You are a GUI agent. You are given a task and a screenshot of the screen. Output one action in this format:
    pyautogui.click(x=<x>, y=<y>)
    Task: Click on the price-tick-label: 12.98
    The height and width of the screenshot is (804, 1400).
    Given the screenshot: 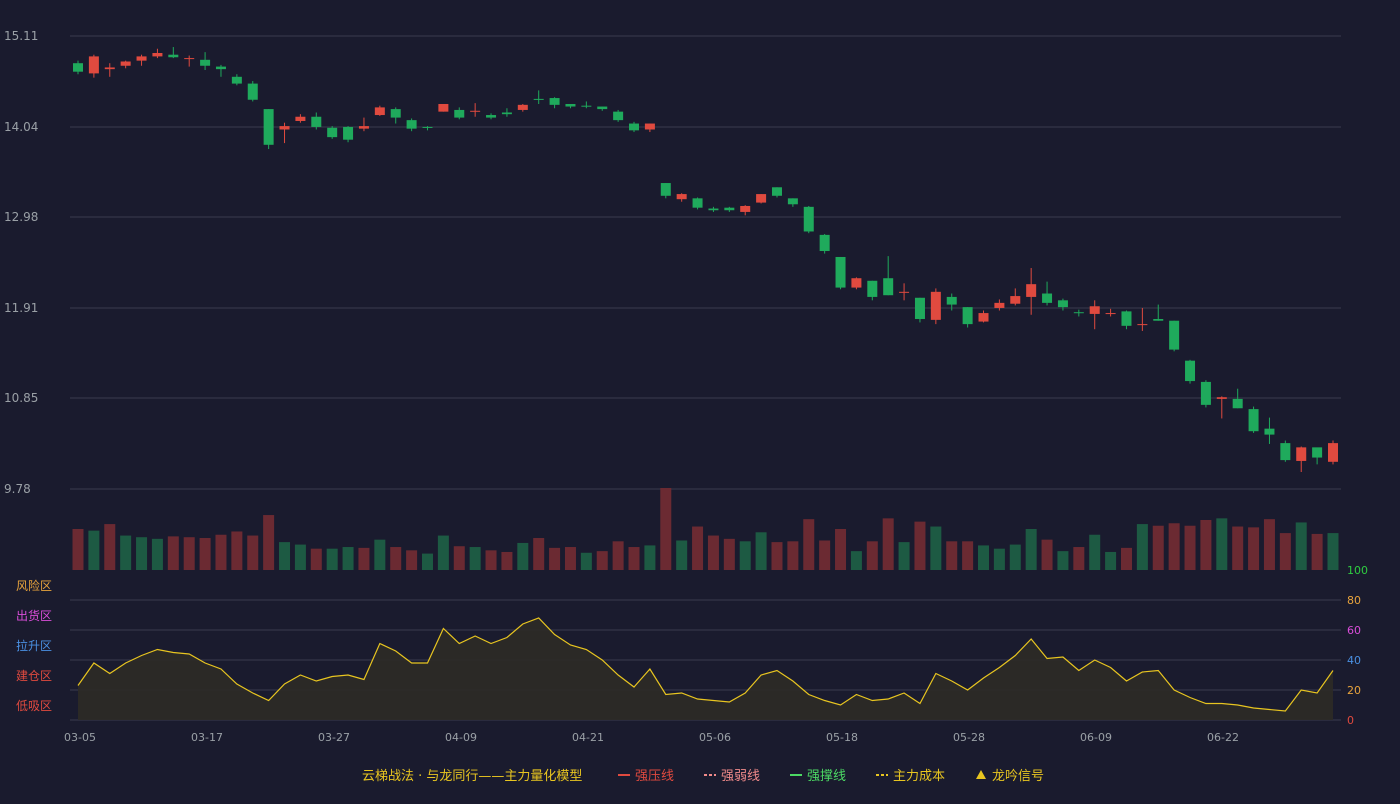 What is the action you would take?
    pyautogui.click(x=21, y=217)
    